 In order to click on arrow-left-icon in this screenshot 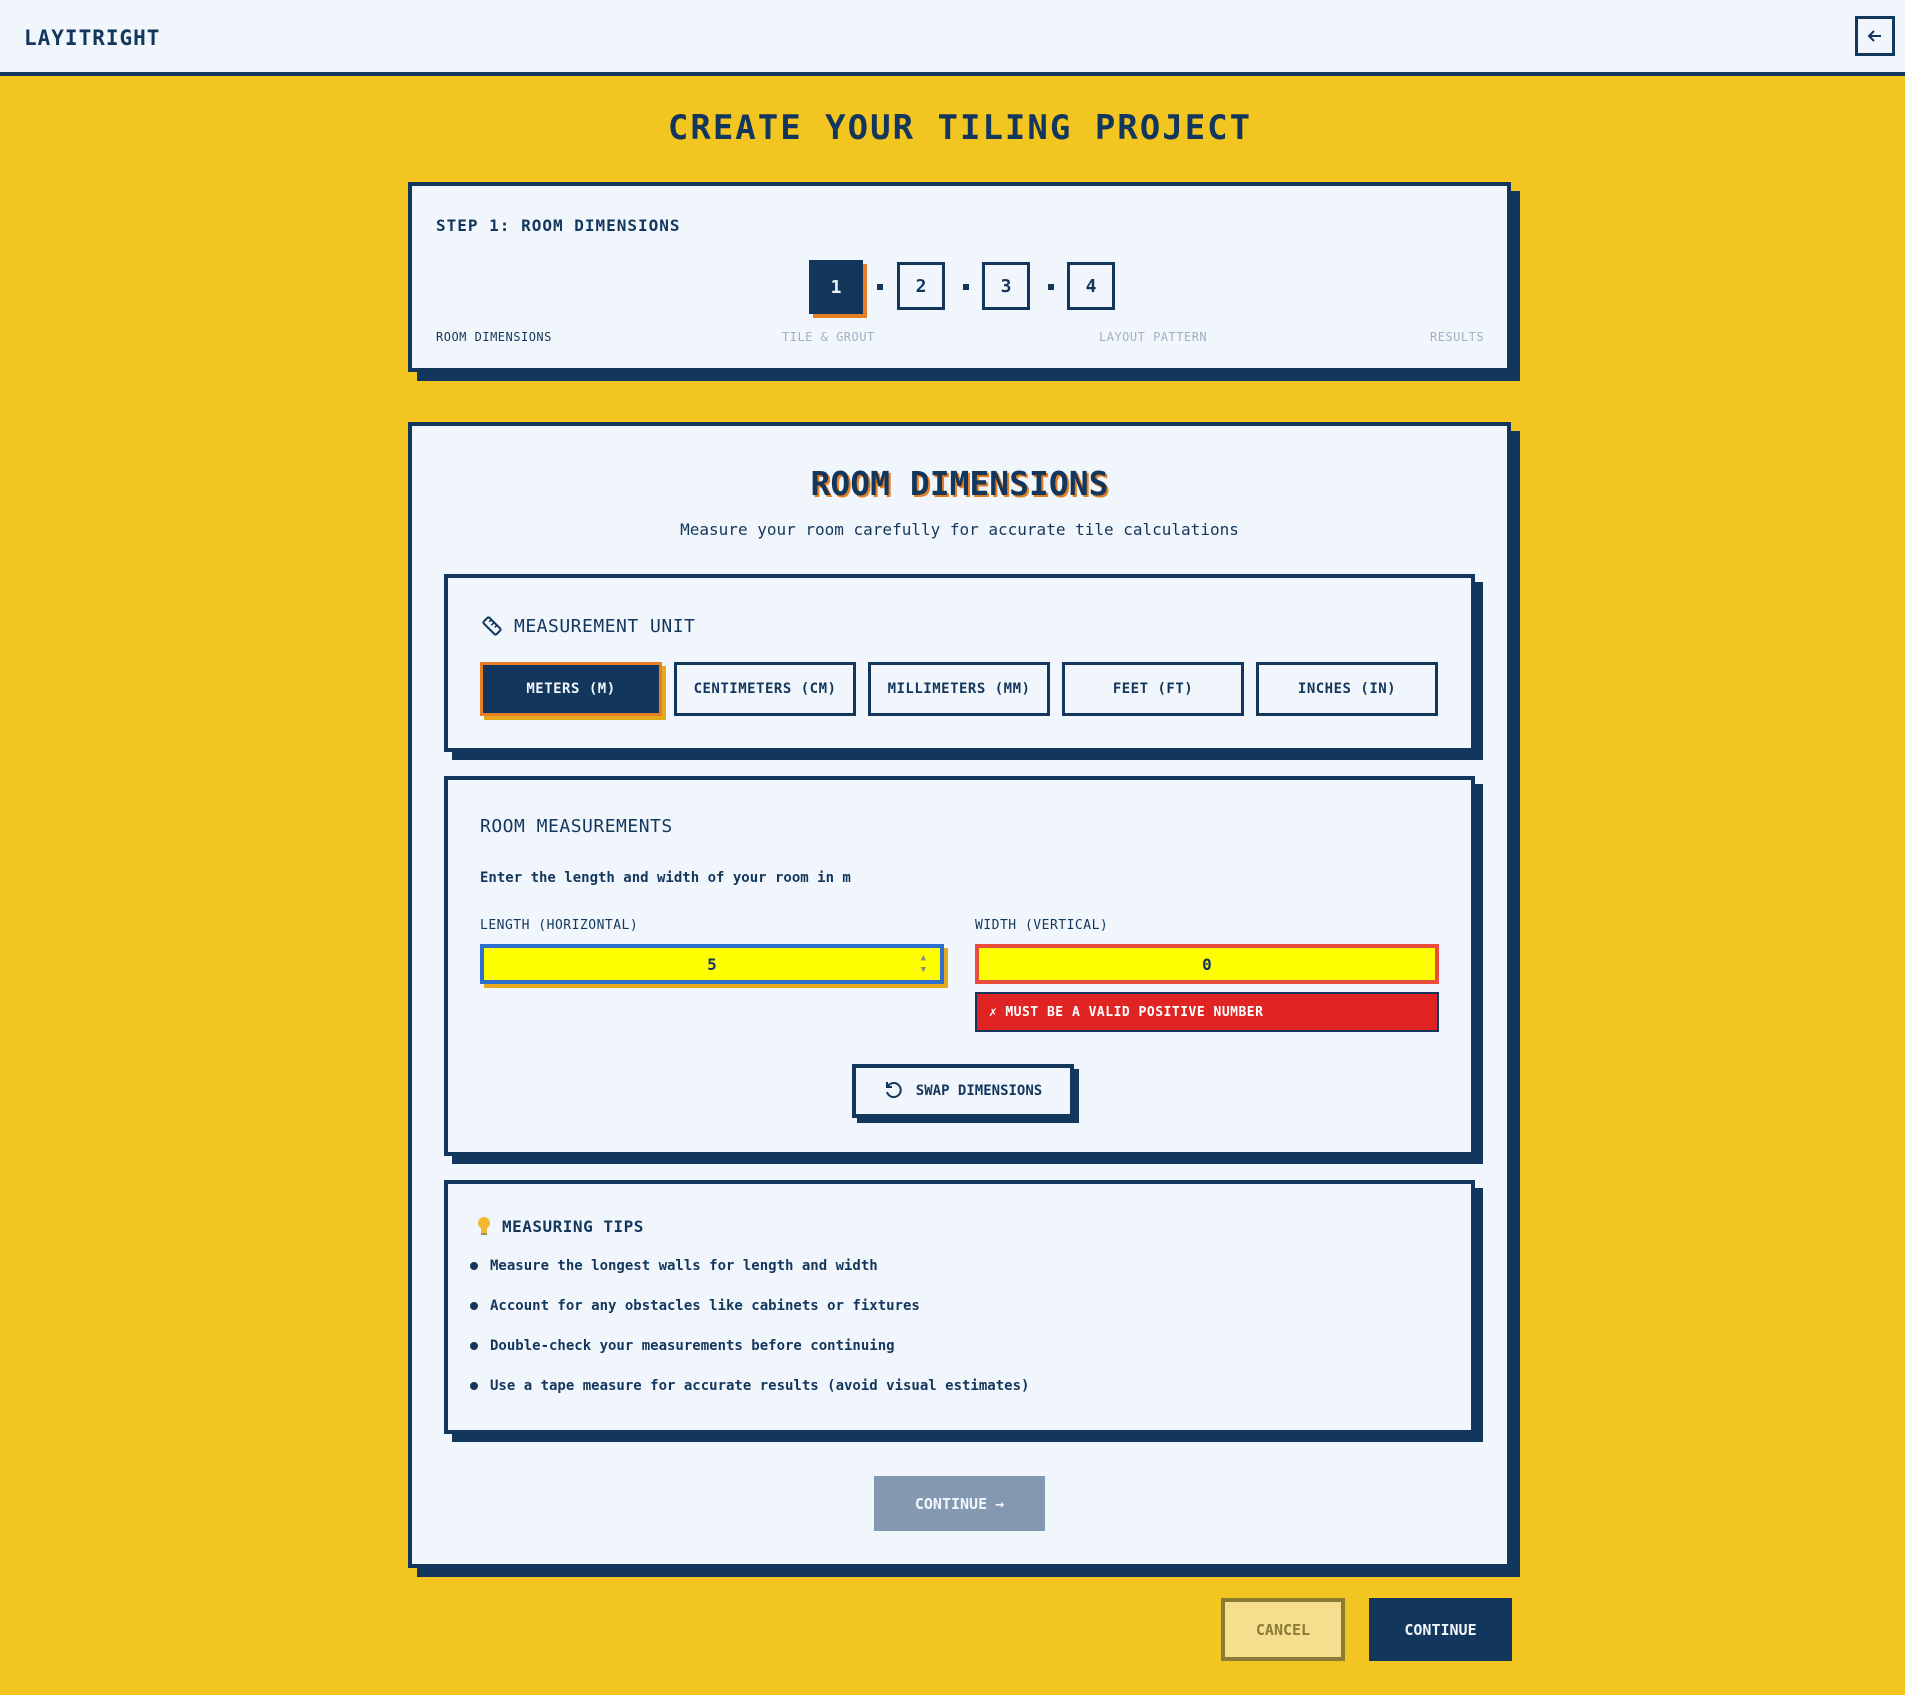, I will do `click(1874, 36)`.